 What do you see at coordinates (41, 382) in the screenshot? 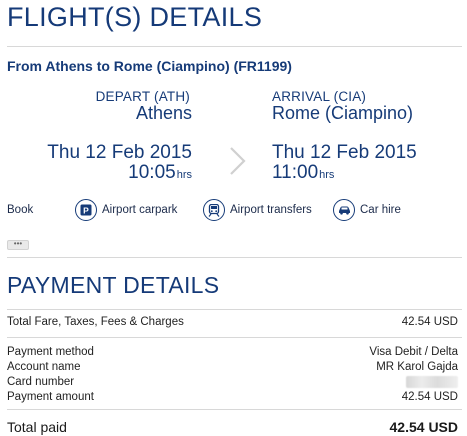
I see `card-number-label: Card number` at bounding box center [41, 382].